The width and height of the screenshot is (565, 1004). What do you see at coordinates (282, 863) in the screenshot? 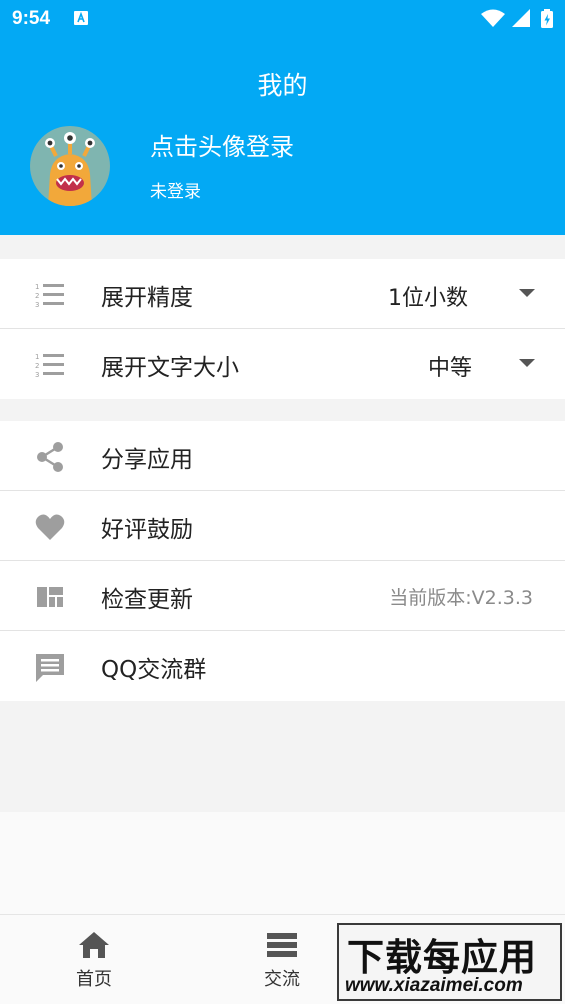
I see `empty-area` at bounding box center [282, 863].